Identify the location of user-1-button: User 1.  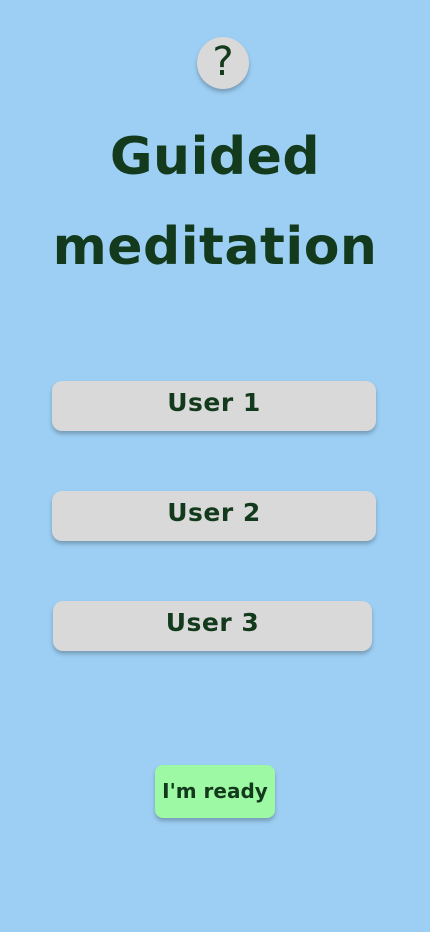
(214, 406).